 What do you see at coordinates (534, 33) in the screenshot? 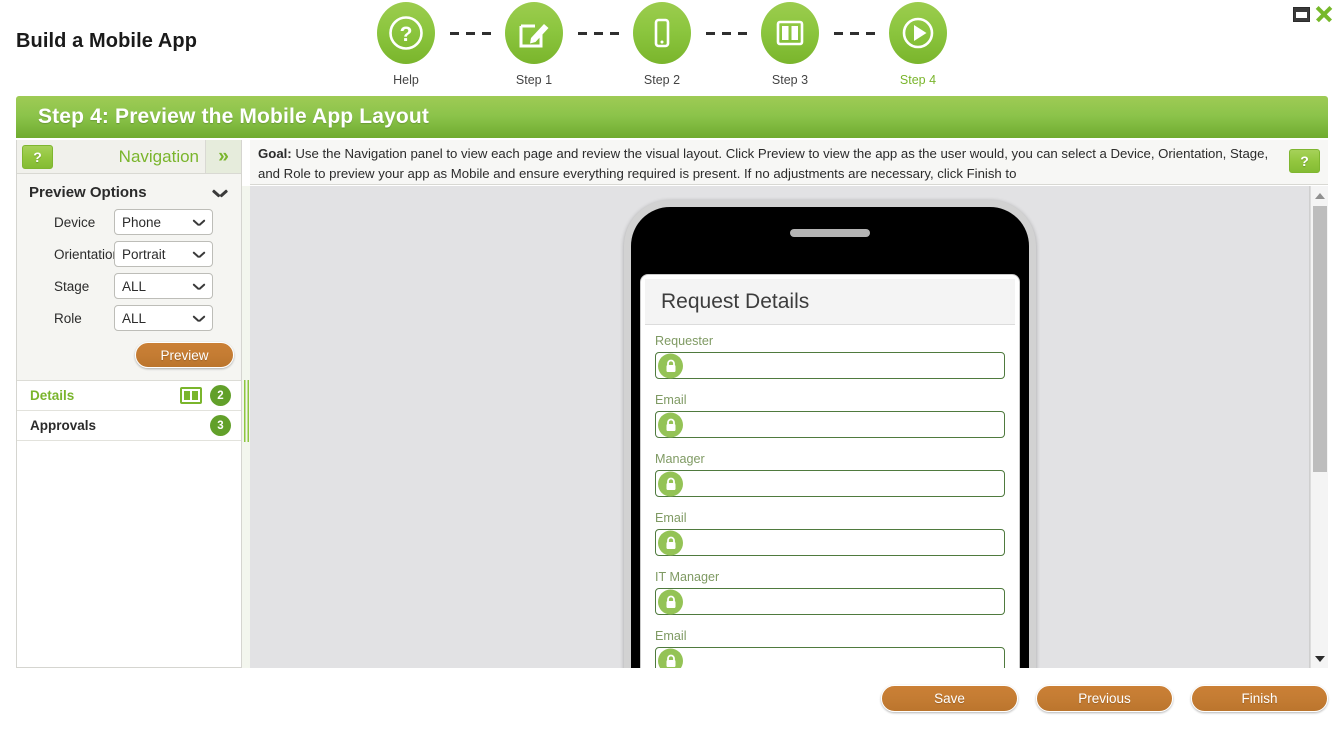
I see `pencil-edit-icon` at bounding box center [534, 33].